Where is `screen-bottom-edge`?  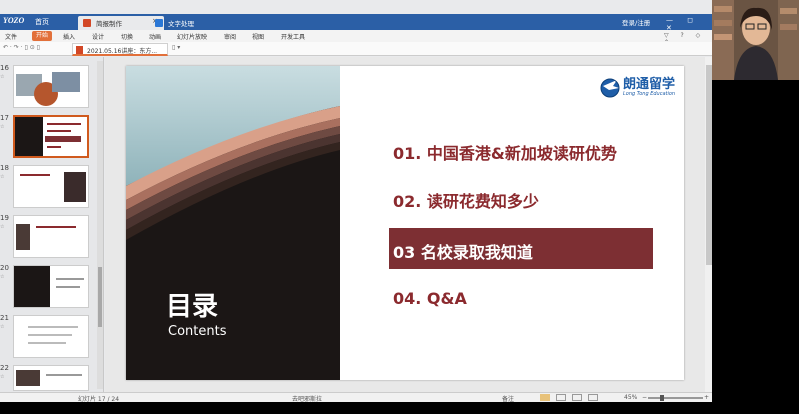
screen-bottom-edge is located at coordinates (399, 408).